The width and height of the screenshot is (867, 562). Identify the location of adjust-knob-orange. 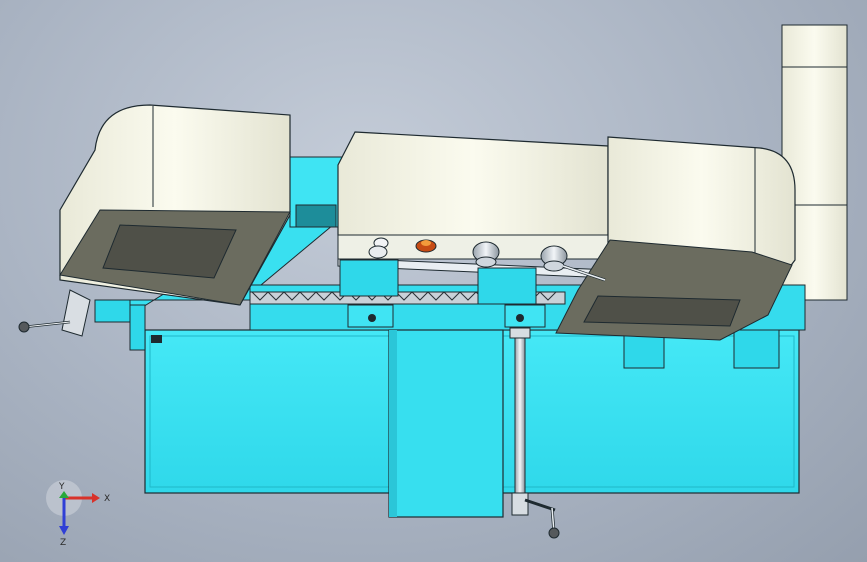
(426, 246).